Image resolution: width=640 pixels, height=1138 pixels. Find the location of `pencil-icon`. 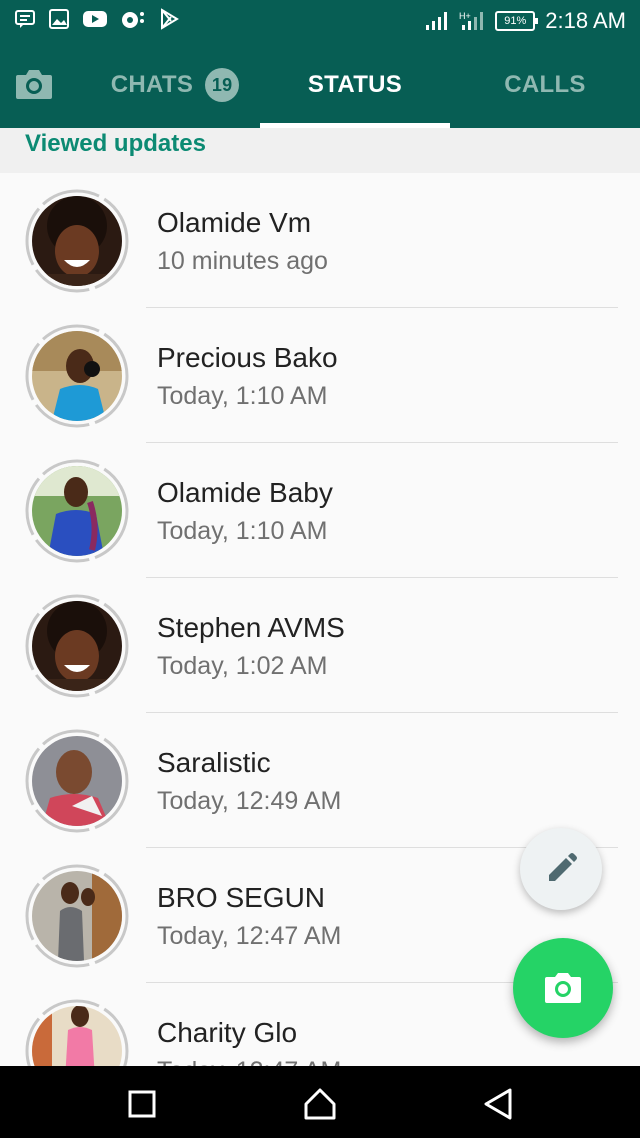

pencil-icon is located at coordinates (563, 867).